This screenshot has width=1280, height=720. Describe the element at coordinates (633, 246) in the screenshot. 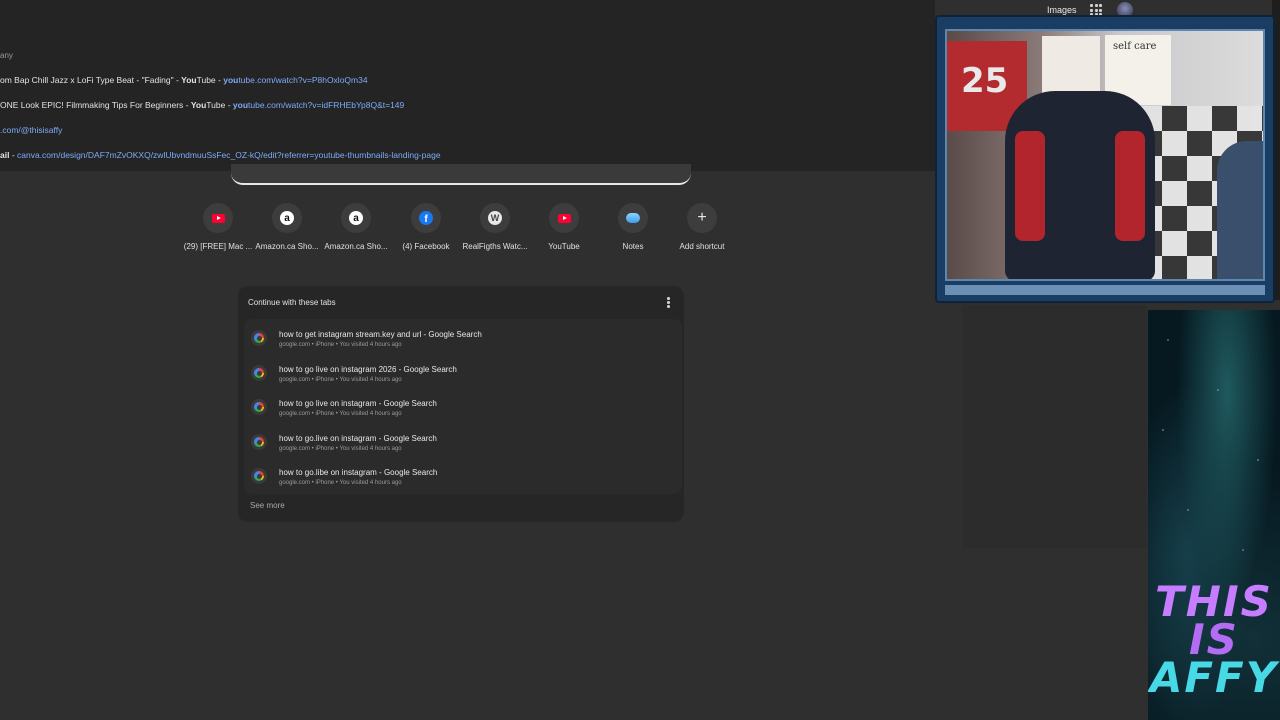

I see `shortcut-label: Notes` at that location.